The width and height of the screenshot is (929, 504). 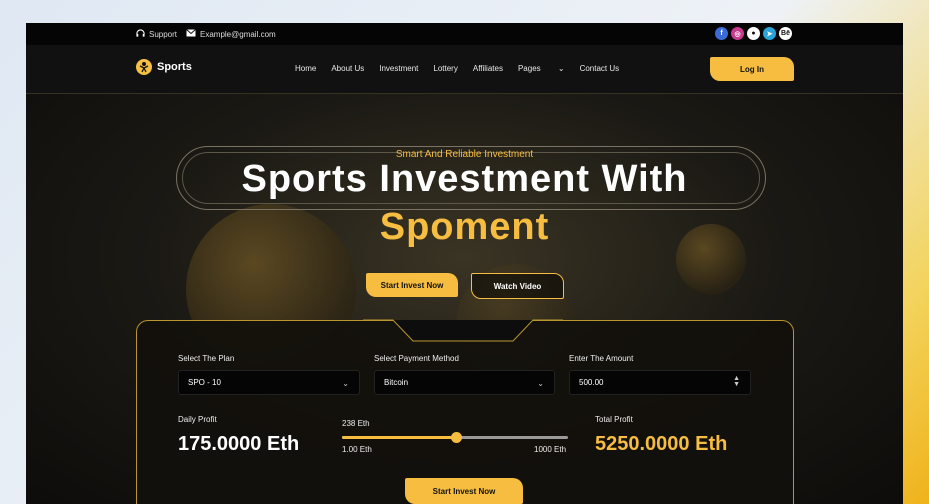 I want to click on amount-slider, so click(x=455, y=437).